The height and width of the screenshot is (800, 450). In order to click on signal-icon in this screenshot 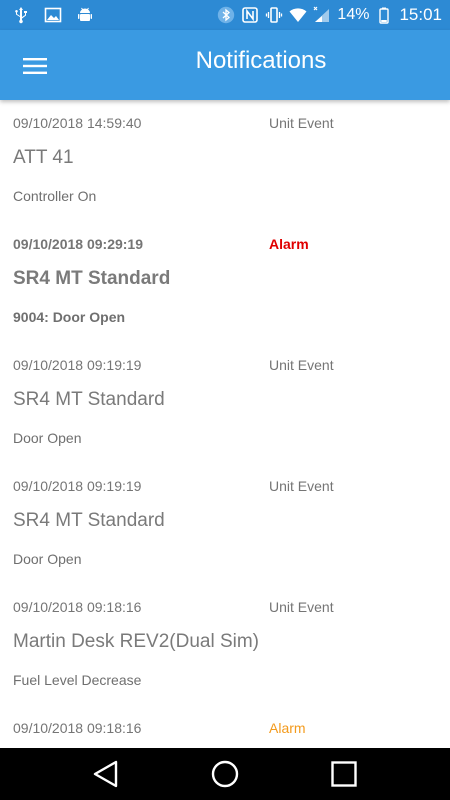, I will do `click(322, 15)`.